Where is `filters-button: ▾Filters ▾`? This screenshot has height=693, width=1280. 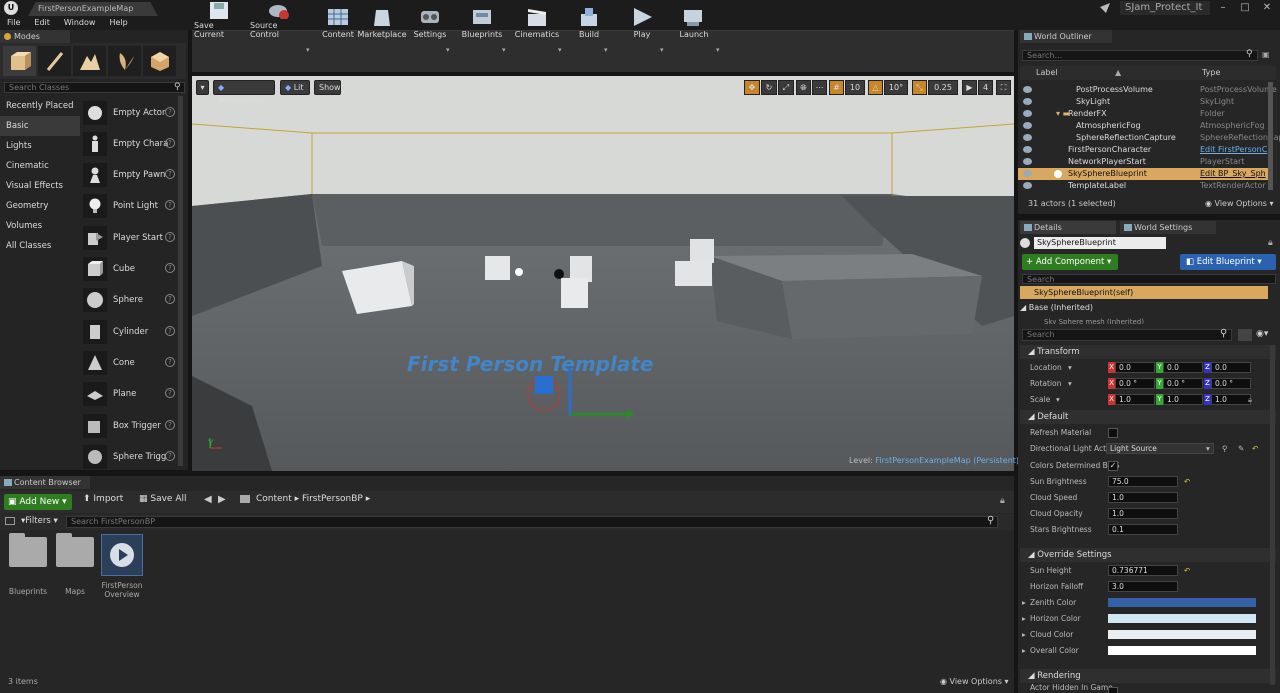 filters-button: ▾Filters ▾ is located at coordinates (39, 521).